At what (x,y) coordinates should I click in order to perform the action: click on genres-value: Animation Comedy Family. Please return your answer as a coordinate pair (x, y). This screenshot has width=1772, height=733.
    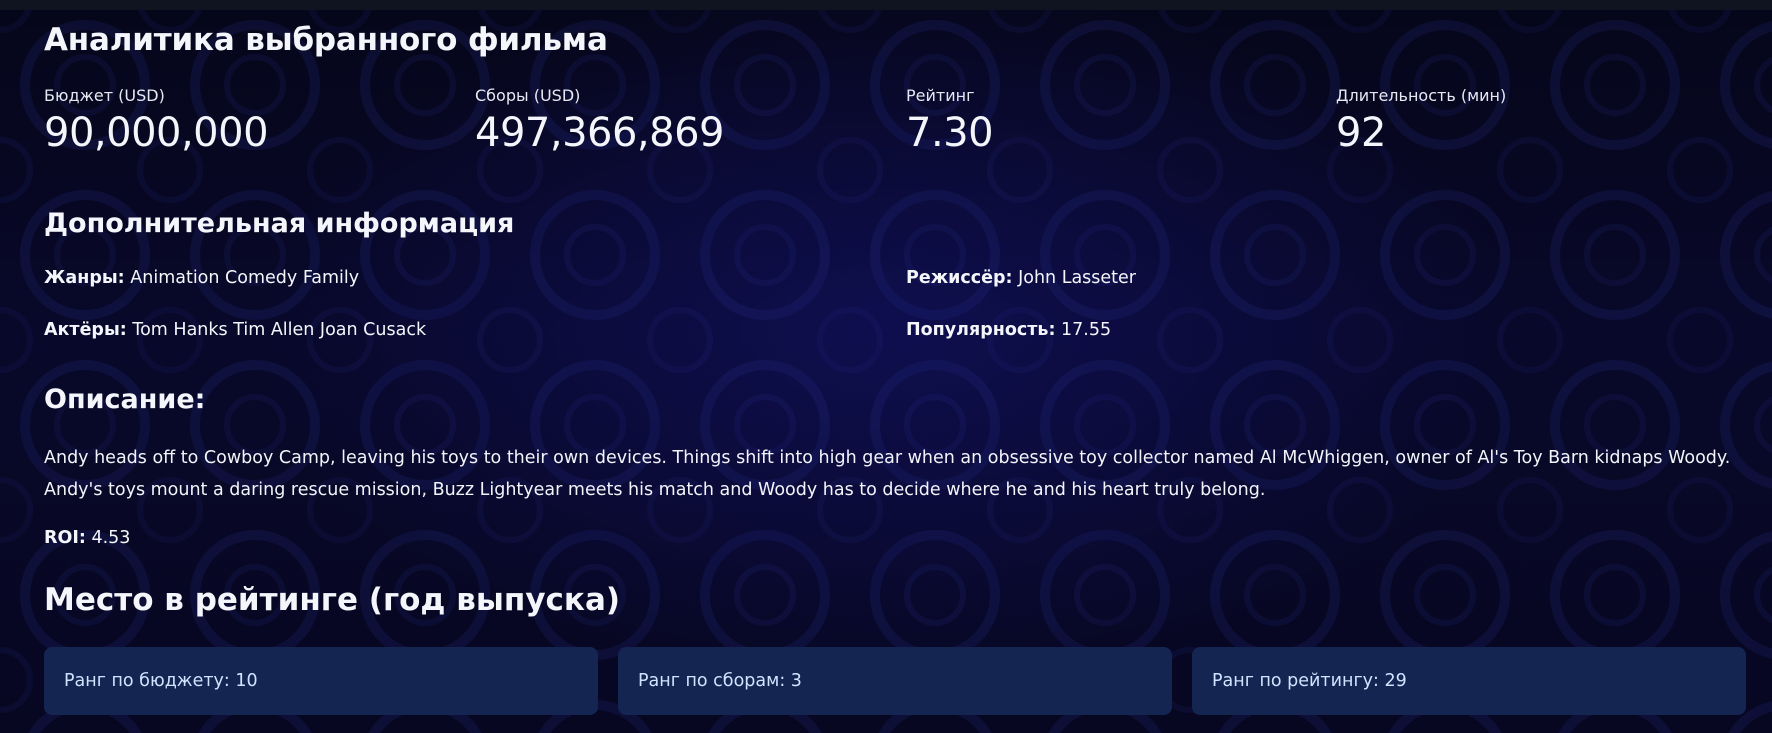
    Looking at the image, I should click on (245, 278).